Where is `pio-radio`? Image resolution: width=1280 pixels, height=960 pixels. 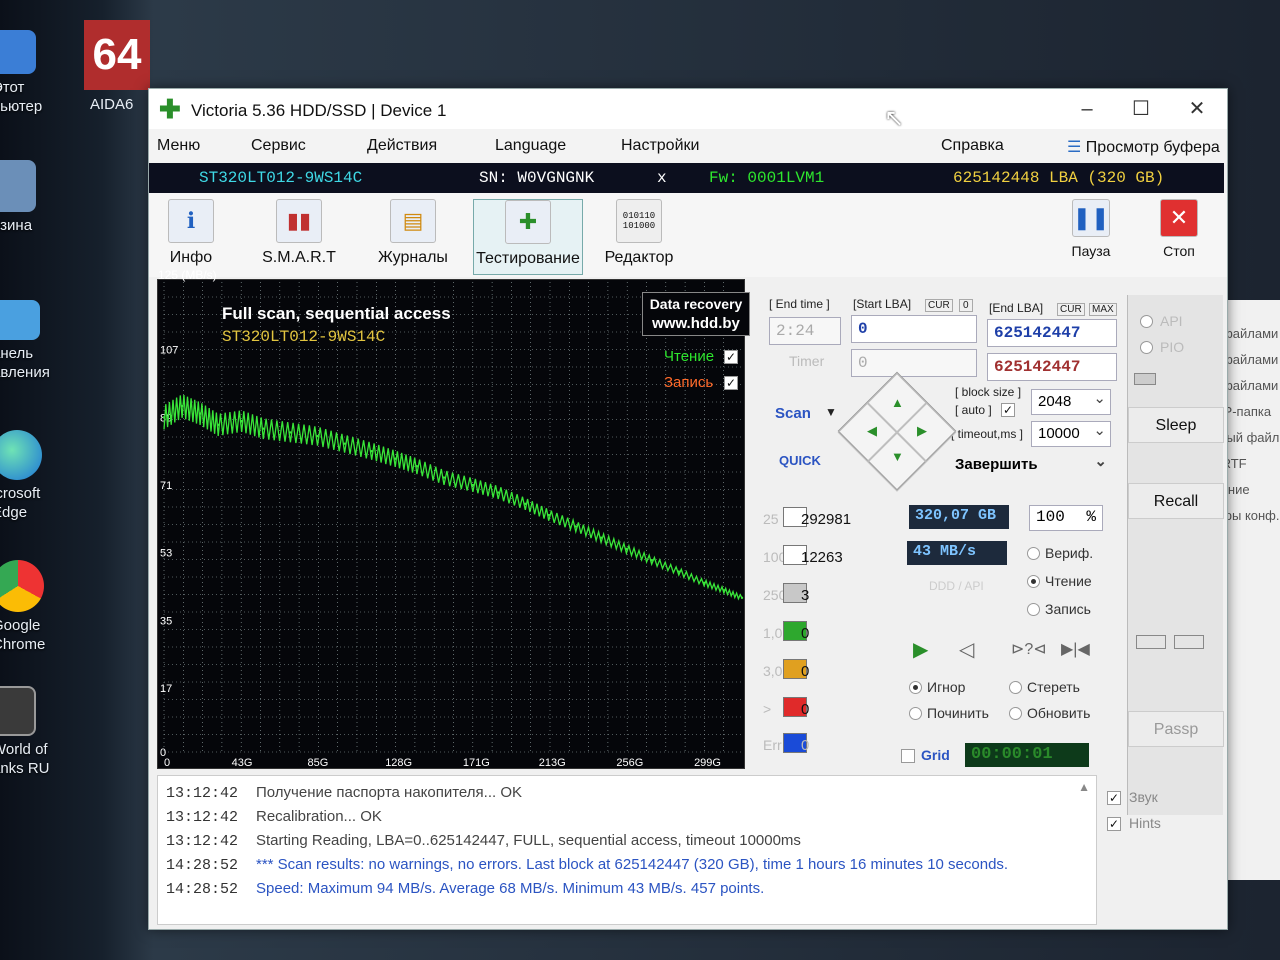 pio-radio is located at coordinates (1146, 347).